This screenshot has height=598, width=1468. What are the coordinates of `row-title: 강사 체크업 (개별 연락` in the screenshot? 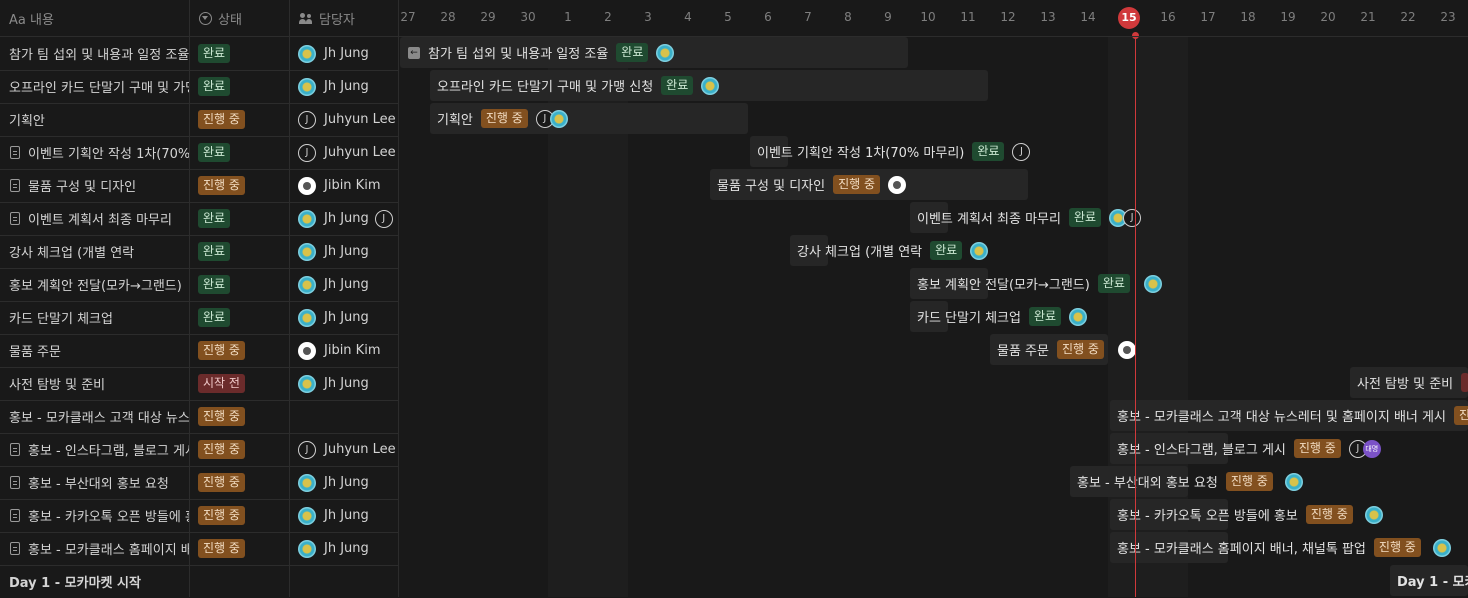 It's located at (71, 251).